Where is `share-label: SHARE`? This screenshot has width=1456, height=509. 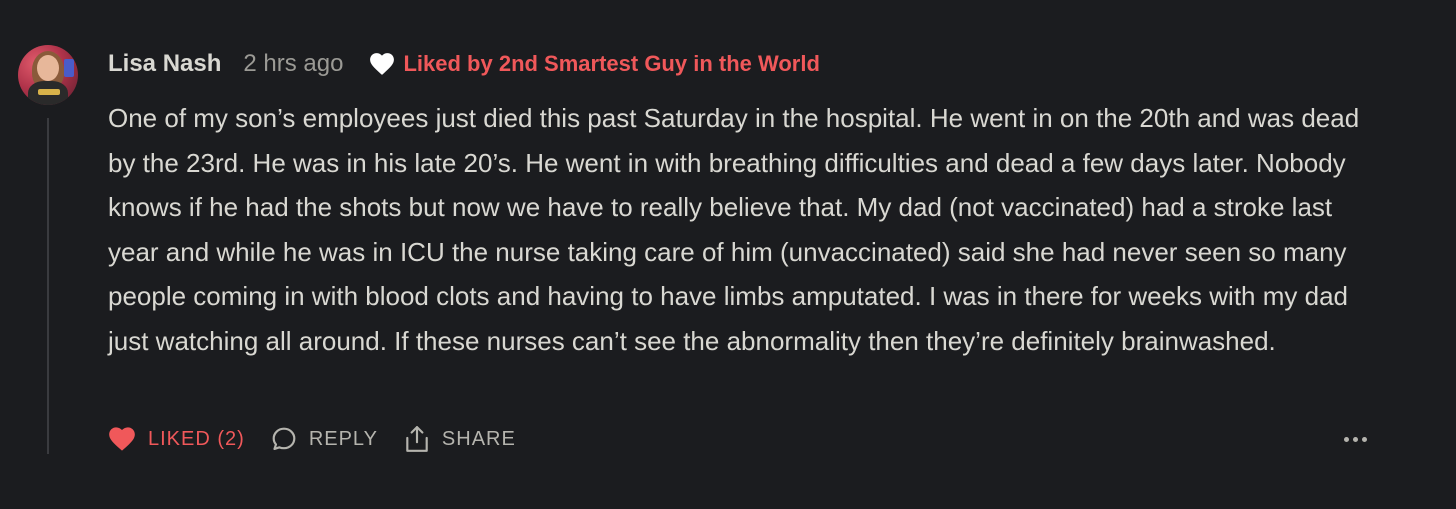
share-label: SHARE is located at coordinates (478, 438).